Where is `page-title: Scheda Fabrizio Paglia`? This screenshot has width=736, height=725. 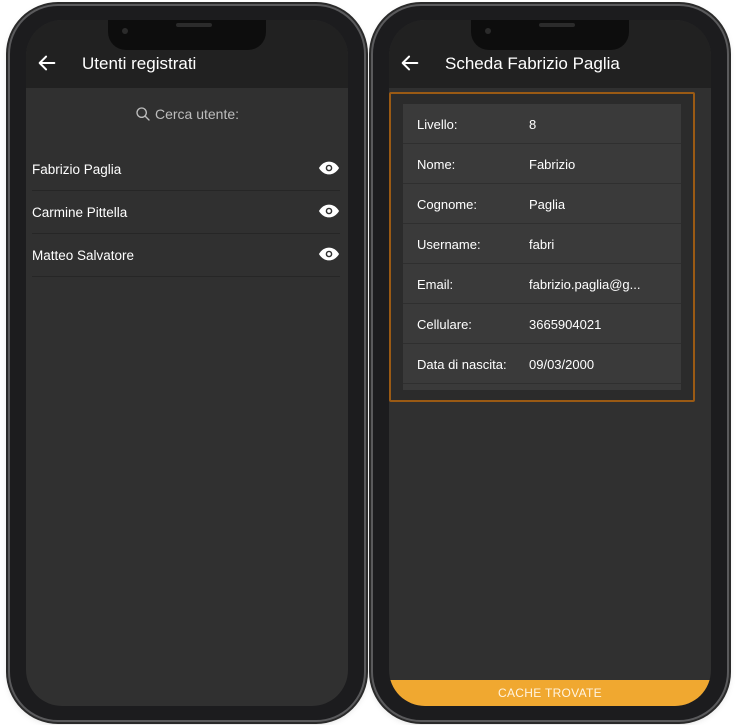 page-title: Scheda Fabrizio Paglia is located at coordinates (532, 63).